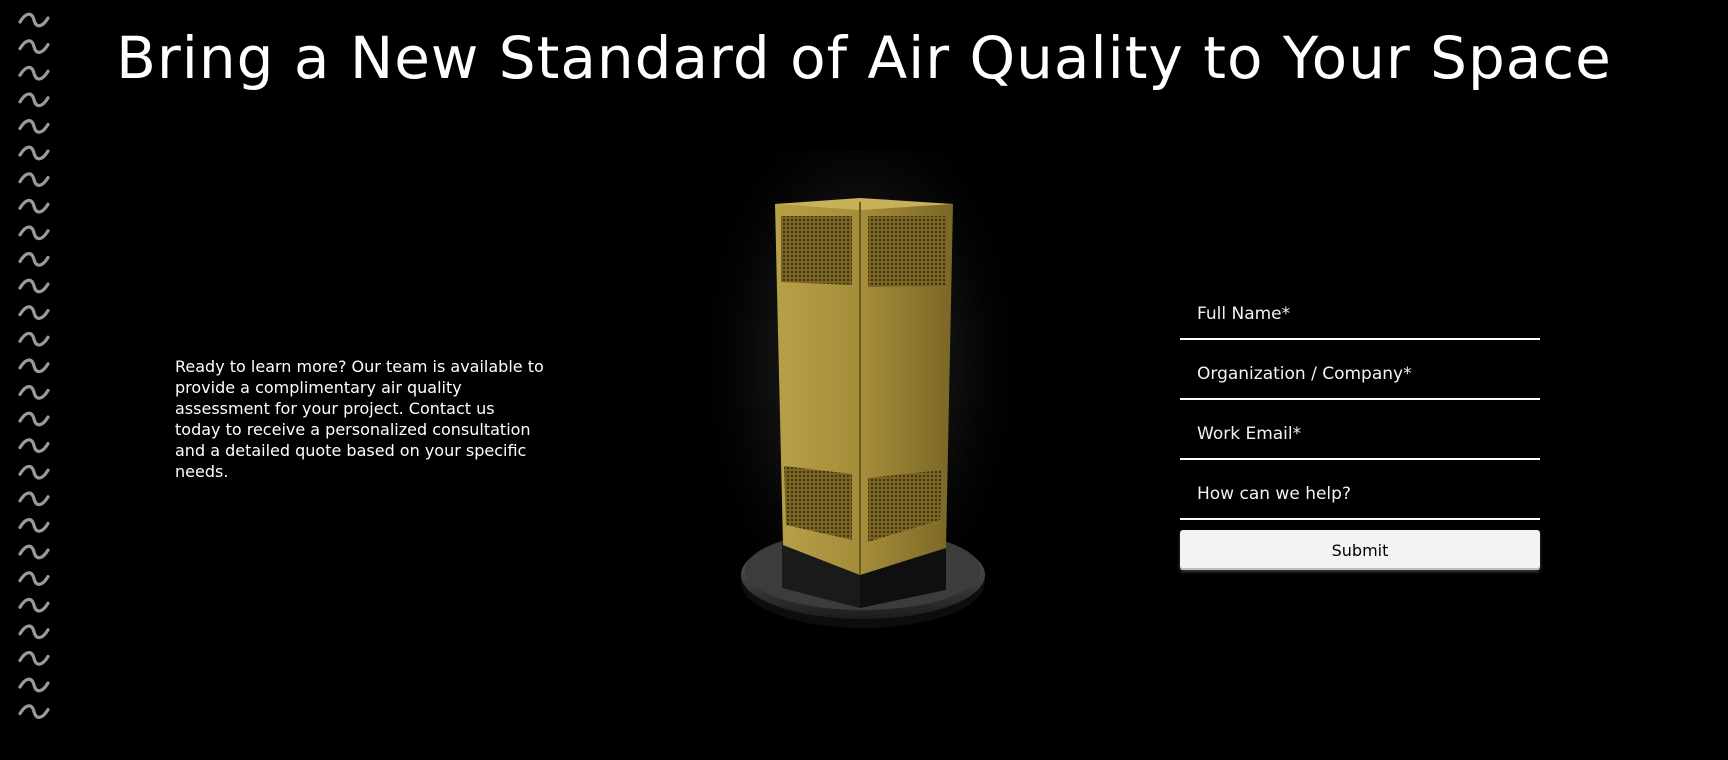 This screenshot has height=760, width=1728. Describe the element at coordinates (1360, 494) in the screenshot. I see `help-message-input` at that location.